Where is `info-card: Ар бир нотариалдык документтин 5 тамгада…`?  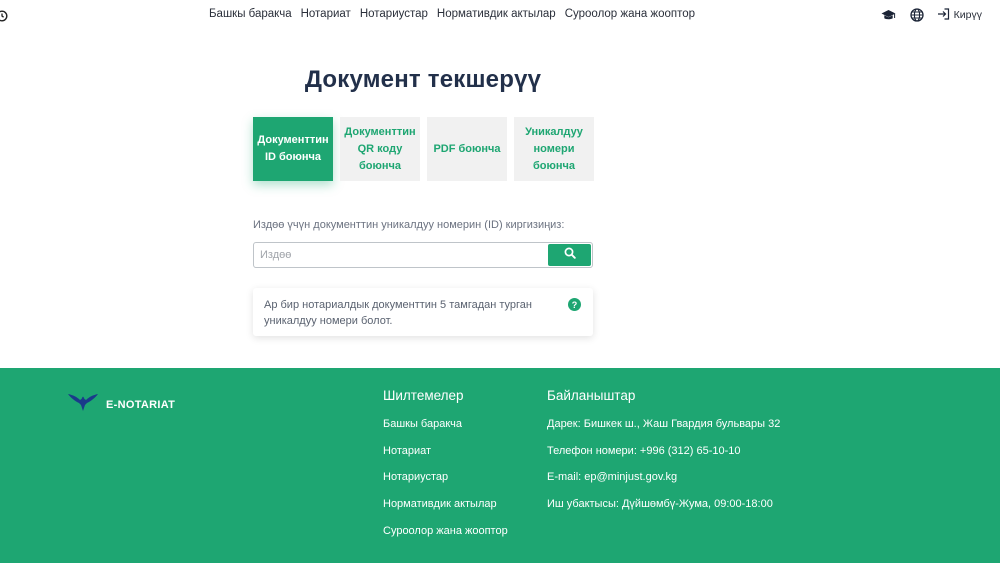
info-card: Ар бир нотариалдык документтин 5 тамгада… is located at coordinates (423, 312).